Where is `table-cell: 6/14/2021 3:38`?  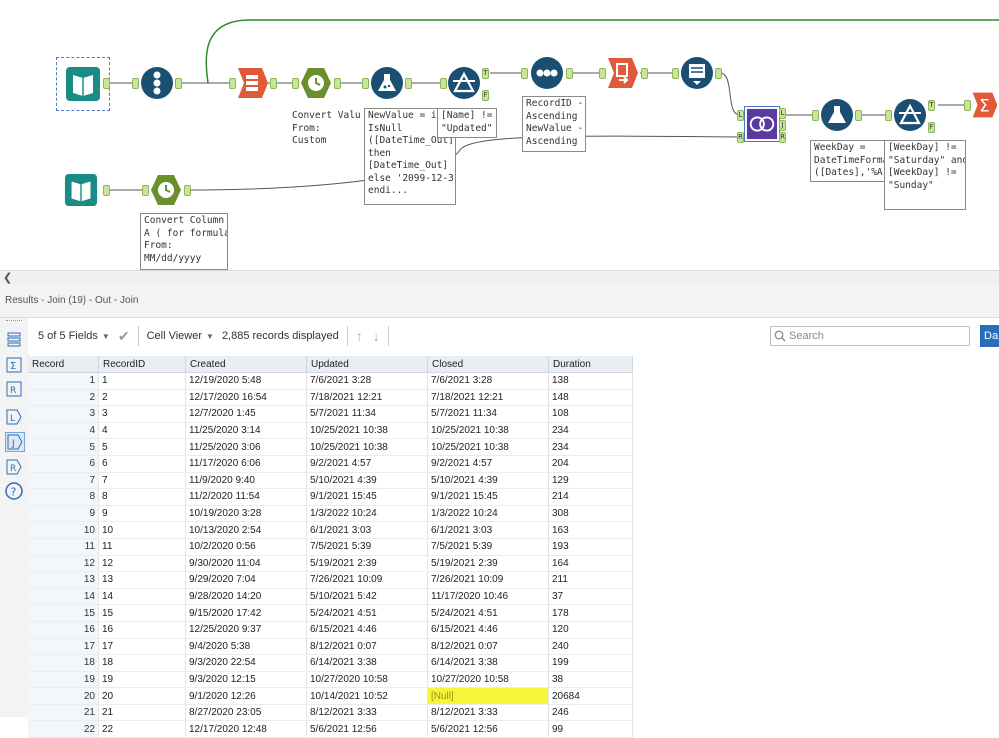 table-cell: 6/14/2021 3:38 is located at coordinates (488, 663).